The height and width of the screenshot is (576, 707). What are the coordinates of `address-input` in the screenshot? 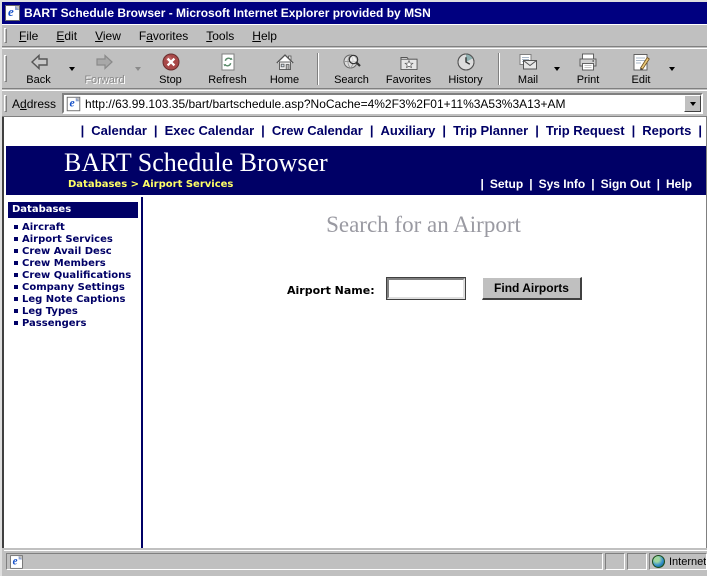 It's located at (384, 103).